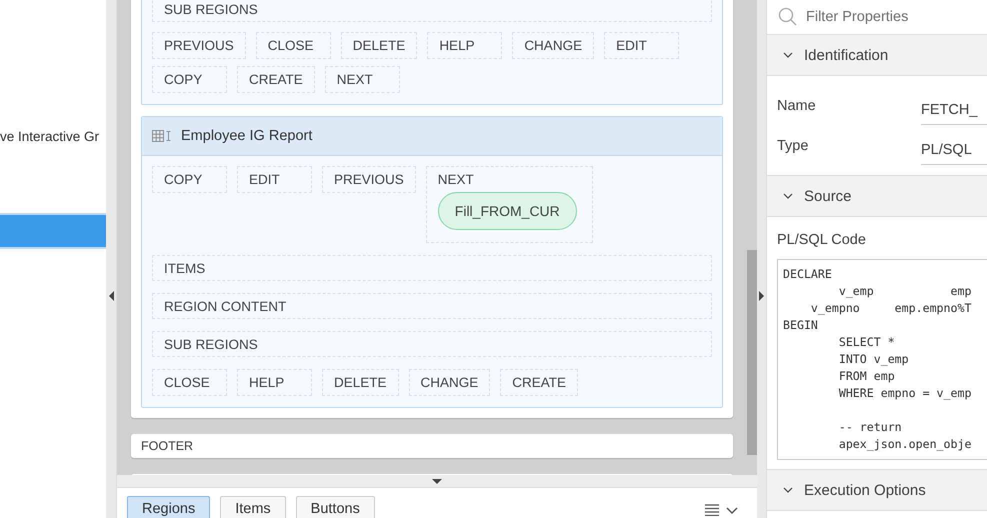 This screenshot has height=518, width=987. Describe the element at coordinates (362, 79) in the screenshot. I see `button-slot: NEXT` at that location.